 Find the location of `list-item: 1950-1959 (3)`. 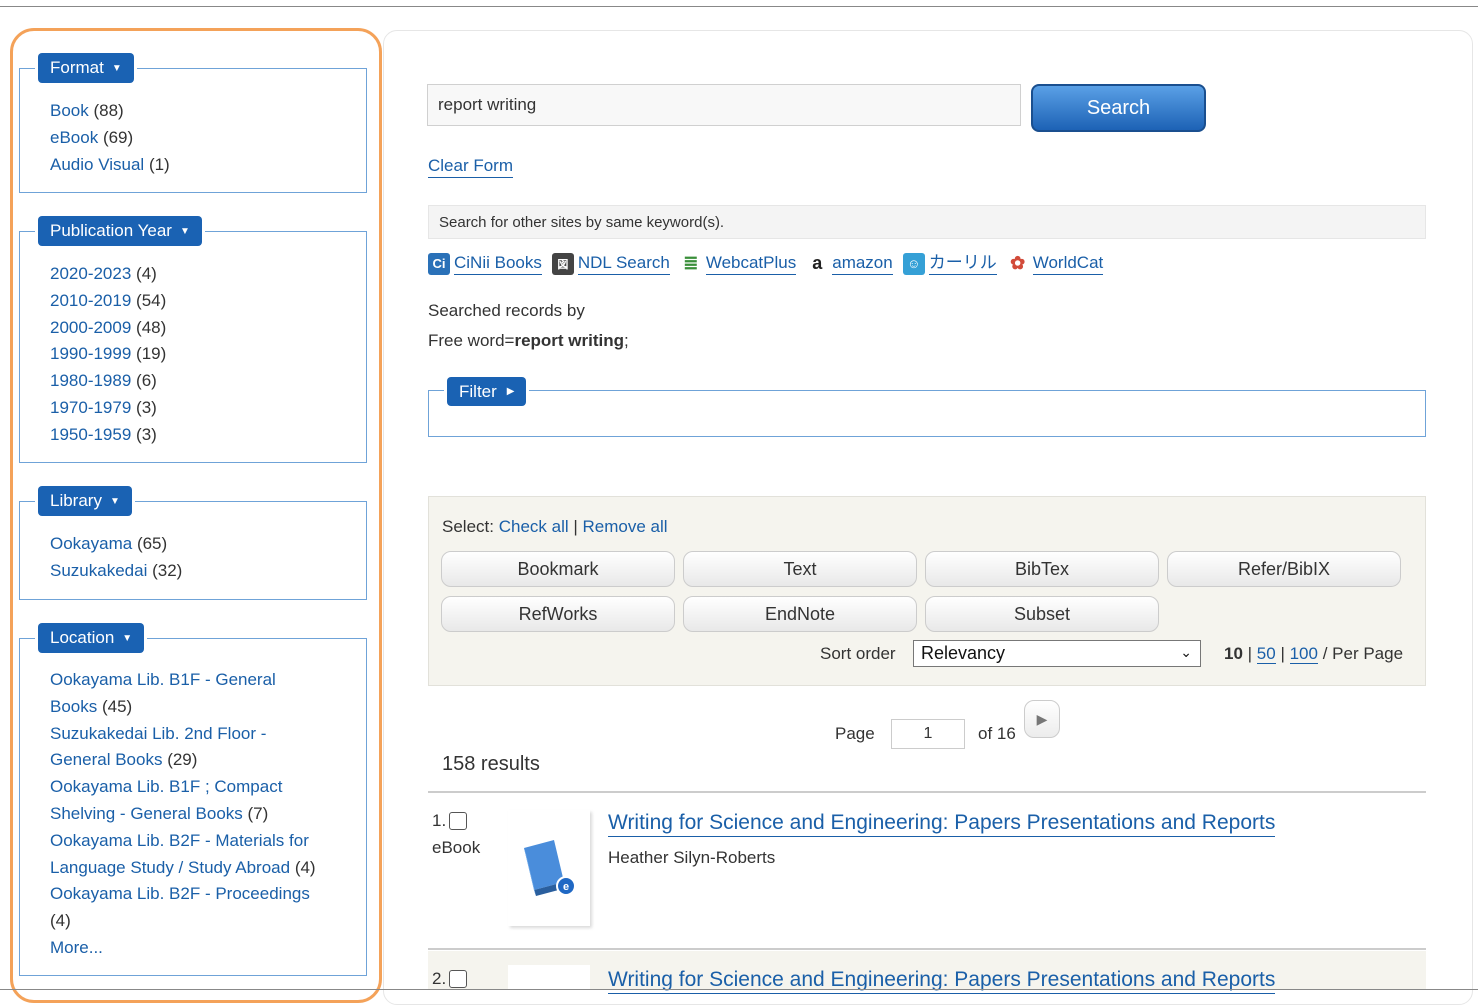

list-item: 1950-1959 (3) is located at coordinates (108, 435).